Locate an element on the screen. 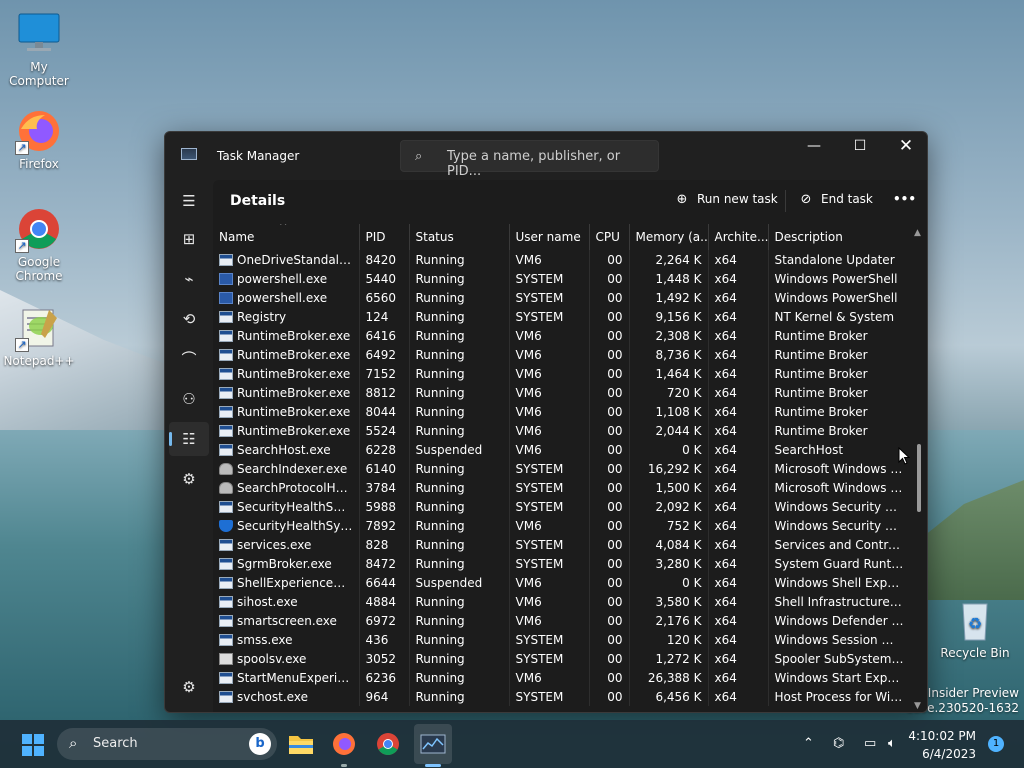 This screenshot has height=768, width=1024. start-button is located at coordinates (33, 745).